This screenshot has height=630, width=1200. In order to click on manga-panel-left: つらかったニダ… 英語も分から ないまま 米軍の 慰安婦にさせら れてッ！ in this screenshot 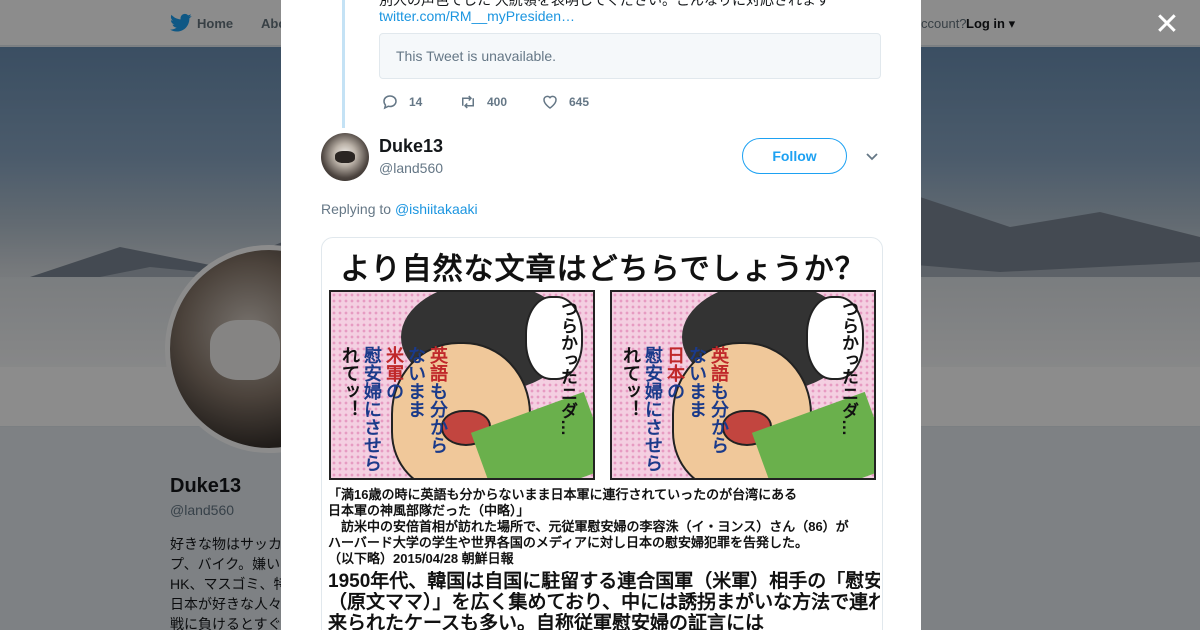, I will do `click(462, 385)`.